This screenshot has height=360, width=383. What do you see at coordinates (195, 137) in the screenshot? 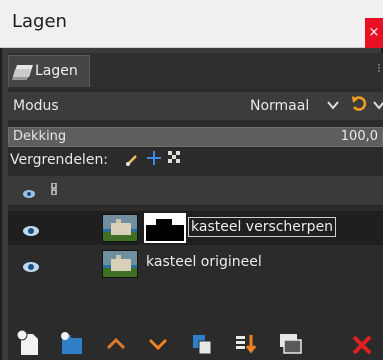
I see `opacity-slider: Dekking 100,0` at bounding box center [195, 137].